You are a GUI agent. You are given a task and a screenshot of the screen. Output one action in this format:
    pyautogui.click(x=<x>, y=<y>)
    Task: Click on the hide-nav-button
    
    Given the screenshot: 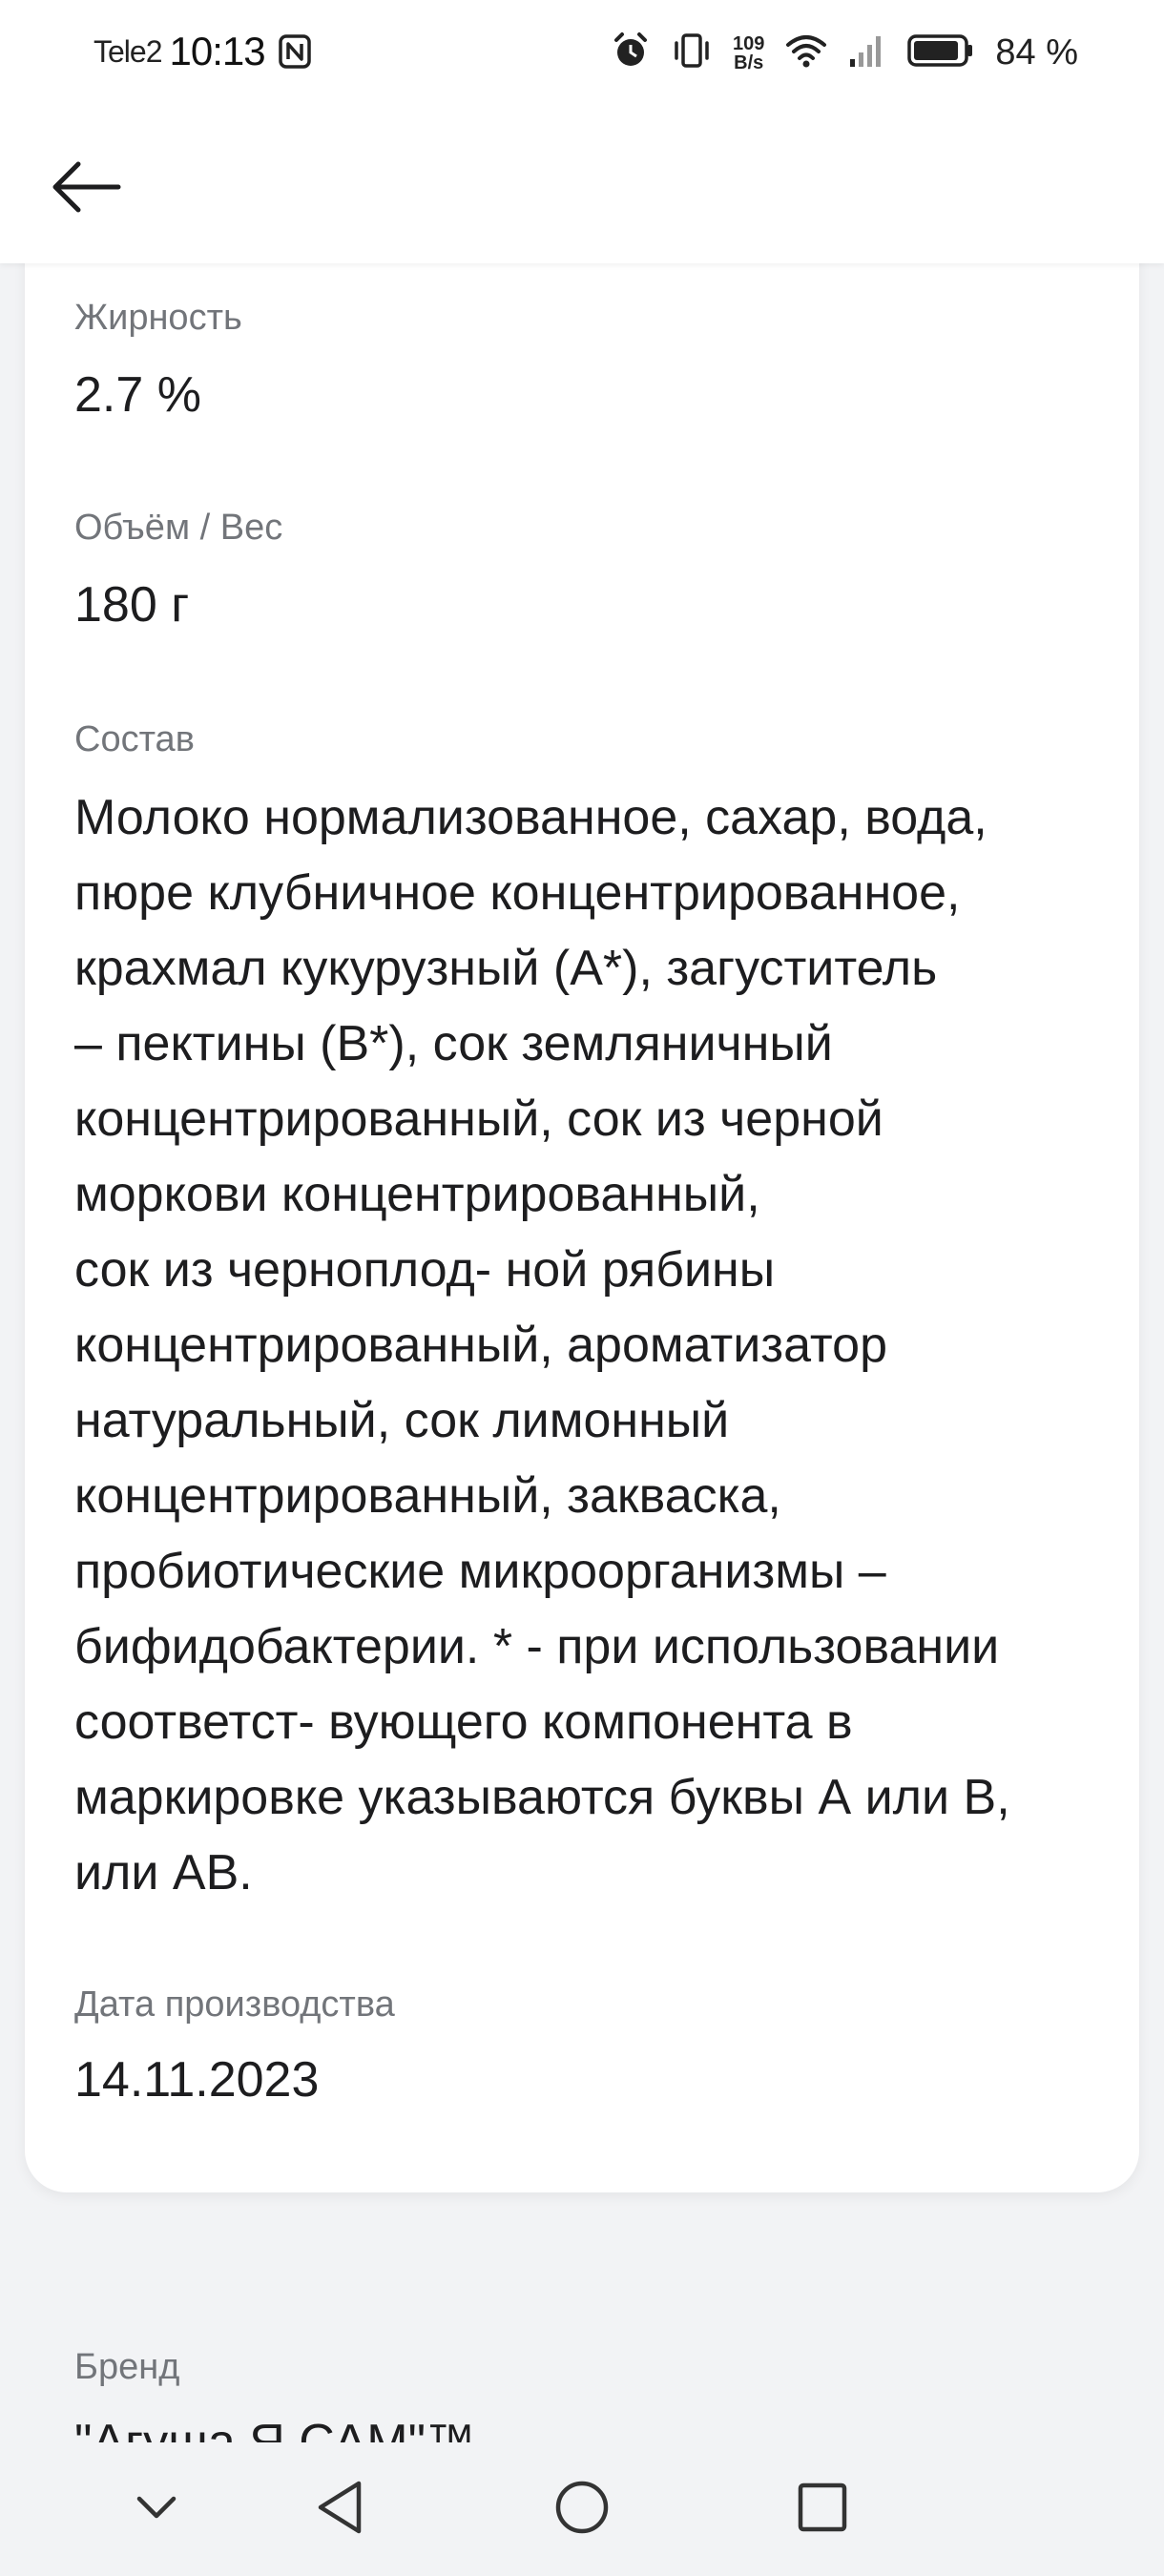 What is the action you would take?
    pyautogui.click(x=157, y=2509)
    